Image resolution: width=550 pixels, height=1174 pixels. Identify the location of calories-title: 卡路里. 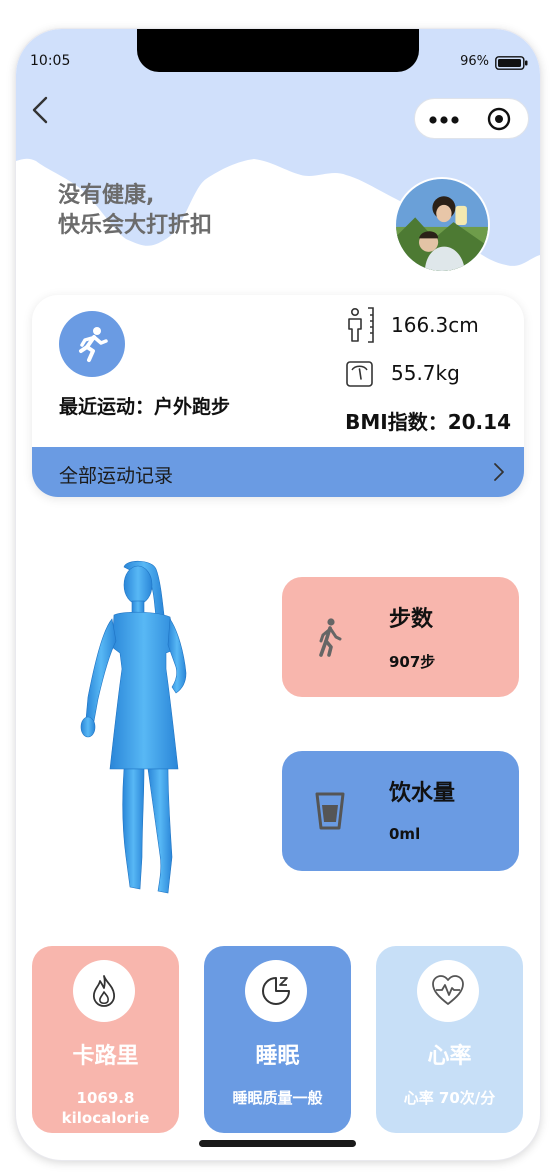
(105, 1056).